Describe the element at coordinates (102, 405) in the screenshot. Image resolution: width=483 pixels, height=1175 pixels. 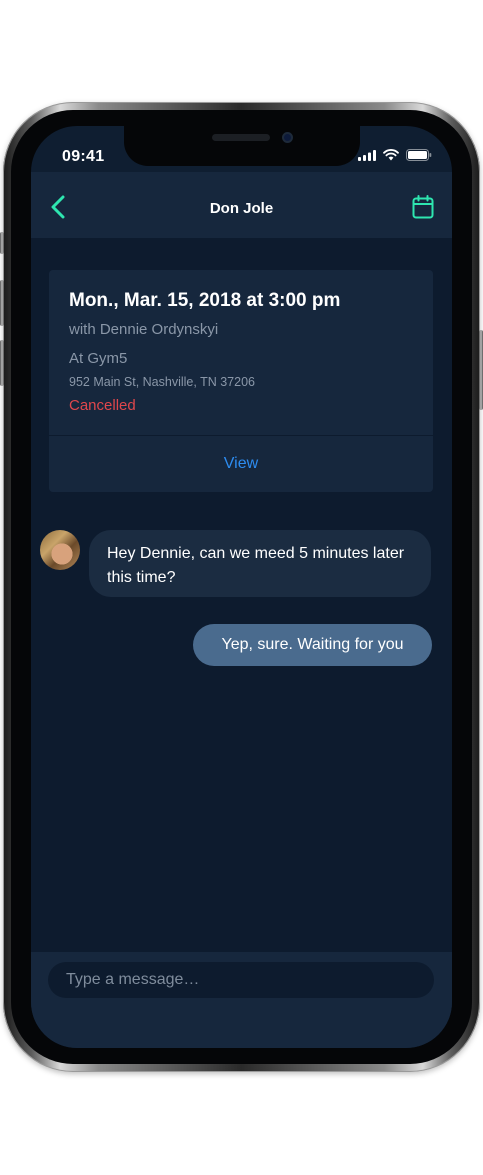
I see `appointment-status: Cancelled` at that location.